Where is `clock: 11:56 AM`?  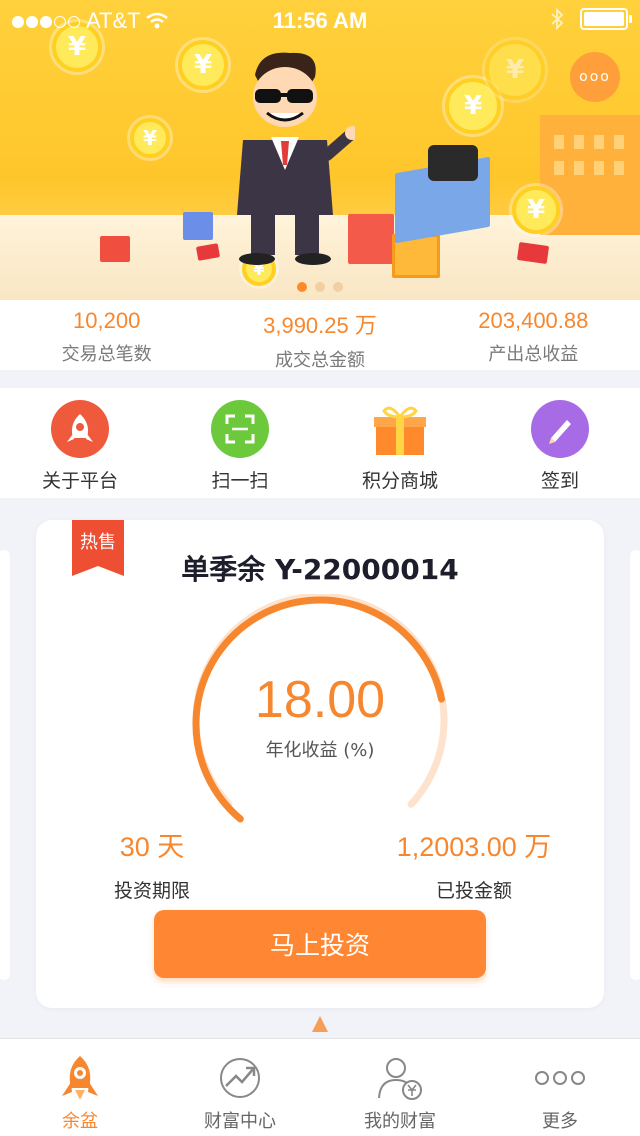 clock: 11:56 AM is located at coordinates (320, 20).